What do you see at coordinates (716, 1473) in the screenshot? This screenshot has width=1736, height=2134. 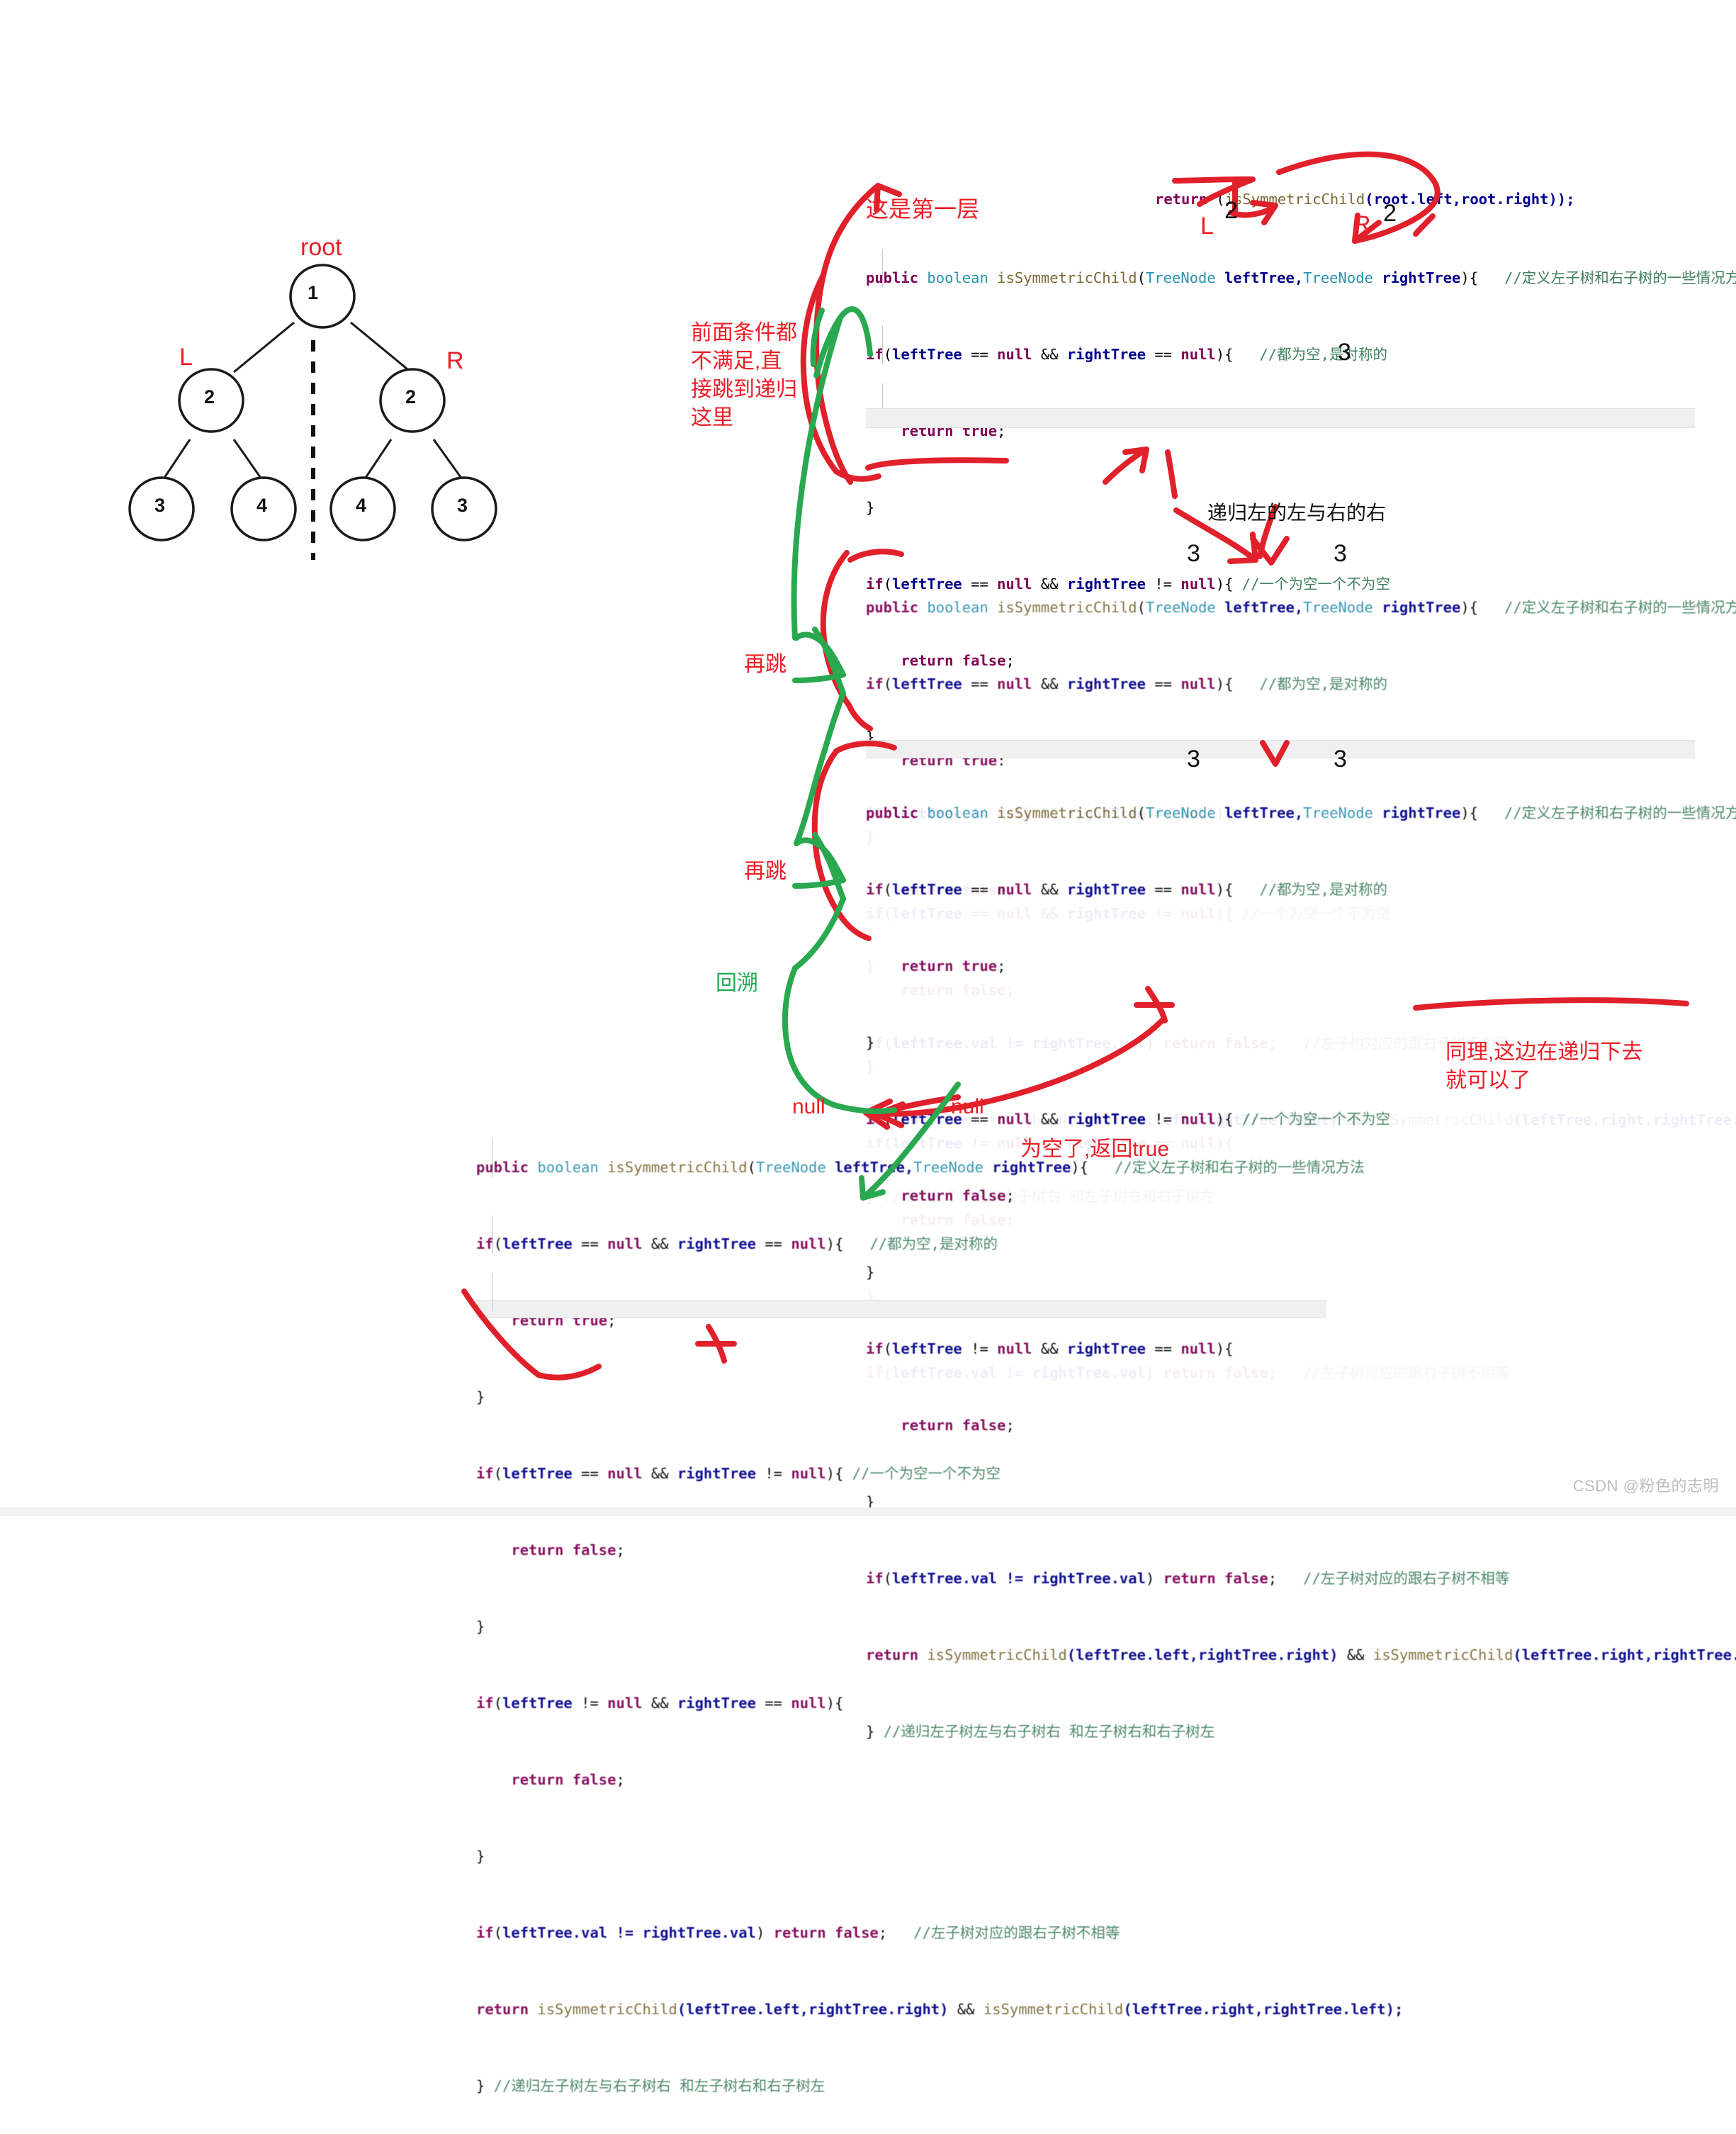 I see `var-righttree2: rightTree` at bounding box center [716, 1473].